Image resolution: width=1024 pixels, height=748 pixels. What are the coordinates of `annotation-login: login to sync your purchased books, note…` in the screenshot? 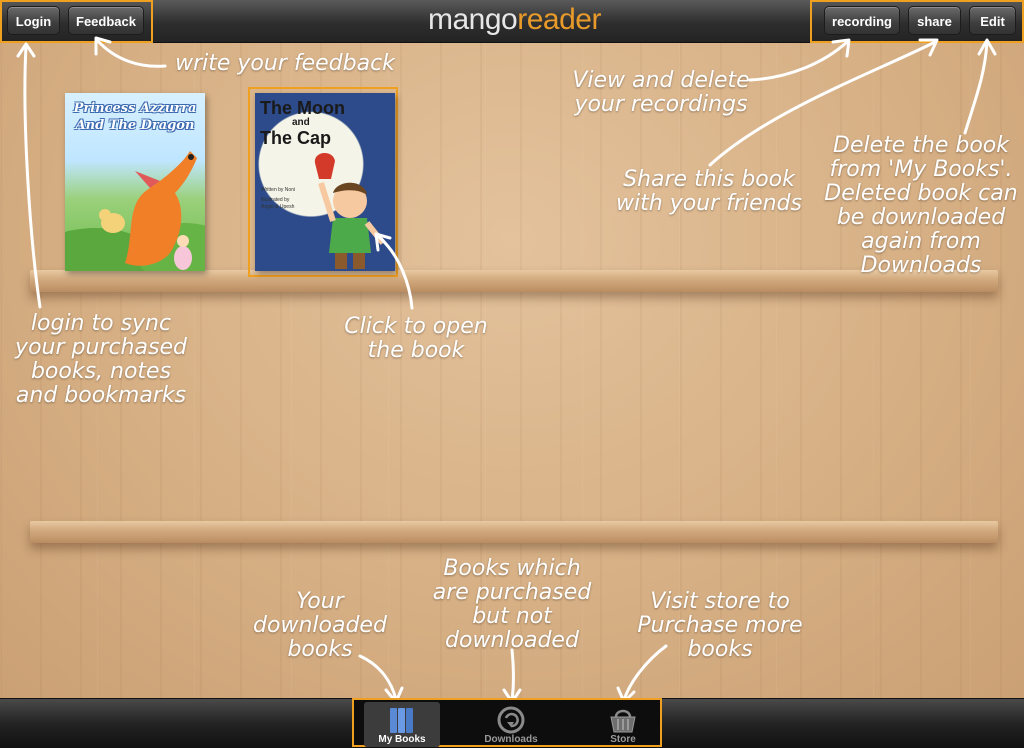 It's located at (101, 359).